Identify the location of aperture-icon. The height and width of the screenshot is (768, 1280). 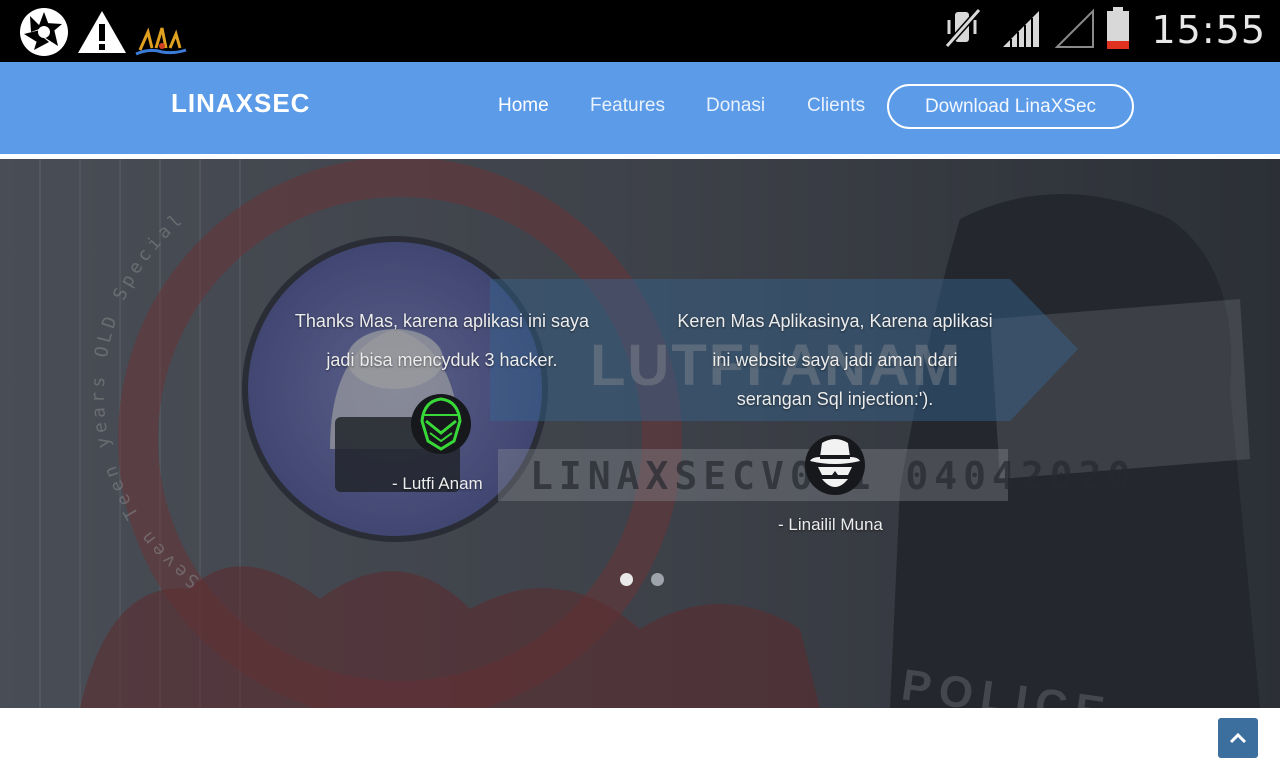
(44, 34).